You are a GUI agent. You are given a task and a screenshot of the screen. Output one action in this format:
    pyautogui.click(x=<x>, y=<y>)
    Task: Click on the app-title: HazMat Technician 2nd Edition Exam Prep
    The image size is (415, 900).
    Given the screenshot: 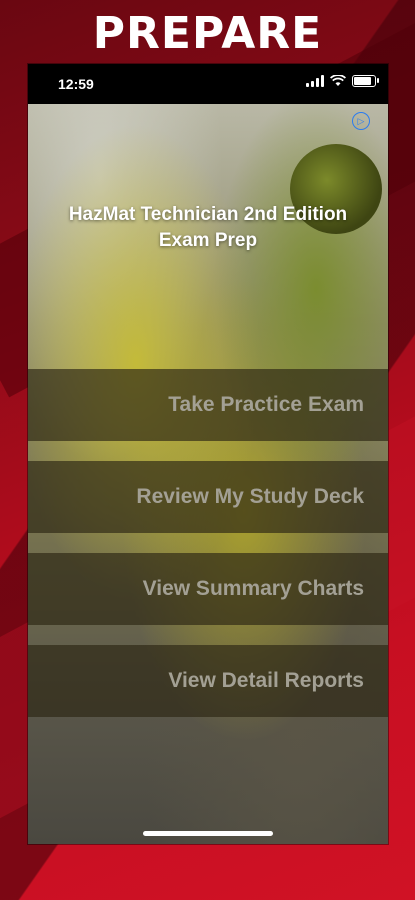 What is the action you would take?
    pyautogui.click(x=208, y=227)
    